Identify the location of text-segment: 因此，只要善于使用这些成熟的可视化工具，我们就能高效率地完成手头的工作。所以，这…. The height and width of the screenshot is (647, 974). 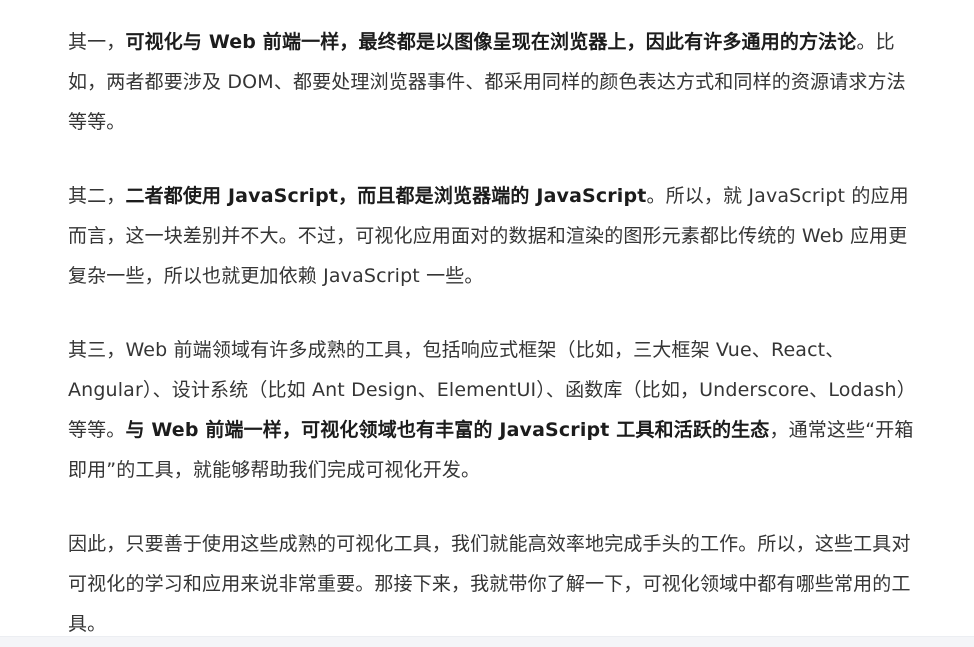
(489, 584).